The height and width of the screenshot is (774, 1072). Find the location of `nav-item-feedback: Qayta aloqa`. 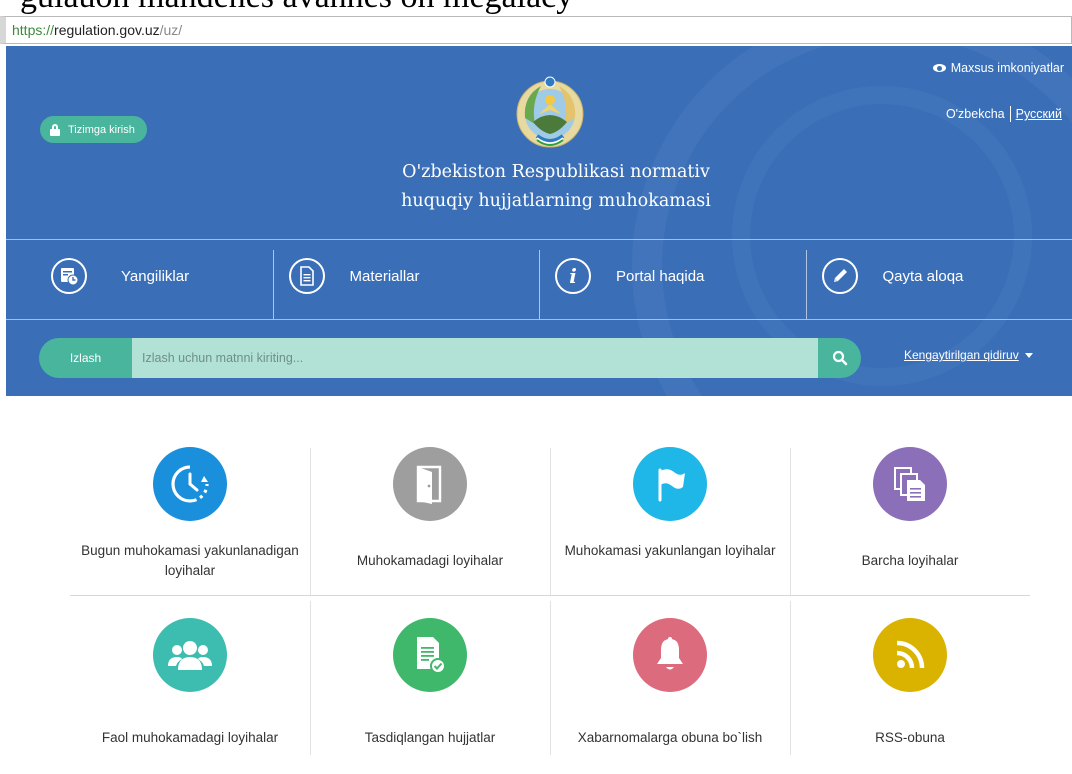

nav-item-feedback: Qayta aloqa is located at coordinates (938, 279).